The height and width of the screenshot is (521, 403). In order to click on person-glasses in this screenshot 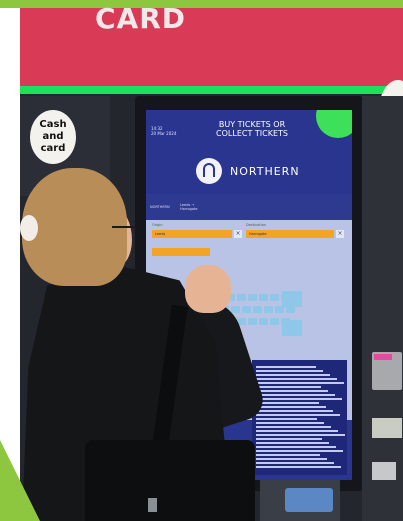, I will do `click(124, 230)`.